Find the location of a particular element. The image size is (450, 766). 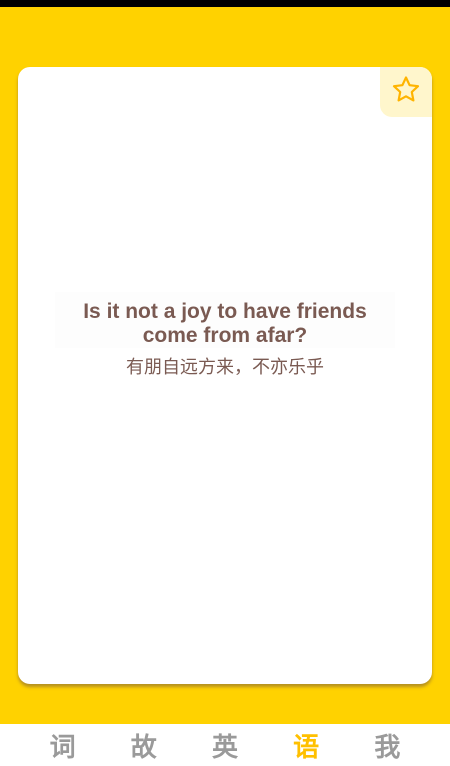

star-outline-icon is located at coordinates (406, 92).